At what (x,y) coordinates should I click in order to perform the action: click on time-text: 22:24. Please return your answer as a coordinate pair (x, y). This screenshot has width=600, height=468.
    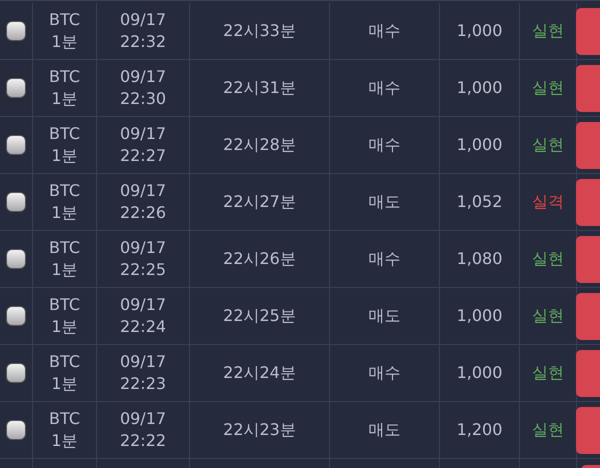
    Looking at the image, I should click on (143, 327).